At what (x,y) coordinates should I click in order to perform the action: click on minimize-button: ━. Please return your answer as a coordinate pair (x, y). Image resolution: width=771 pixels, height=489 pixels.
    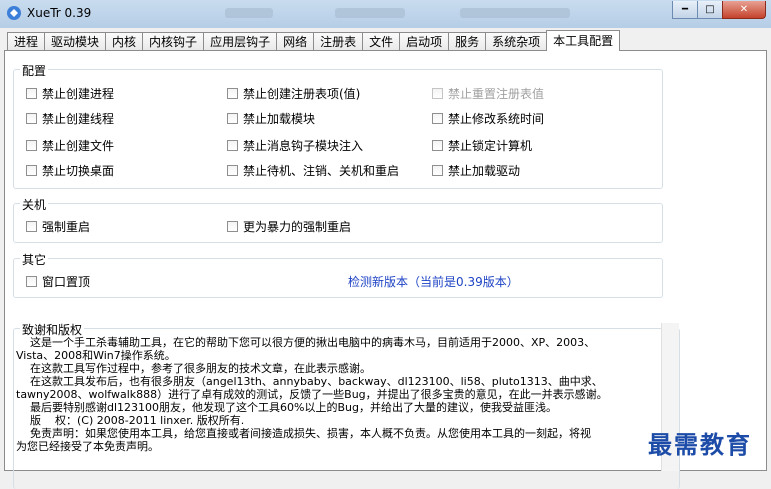
    Looking at the image, I should click on (685, 10).